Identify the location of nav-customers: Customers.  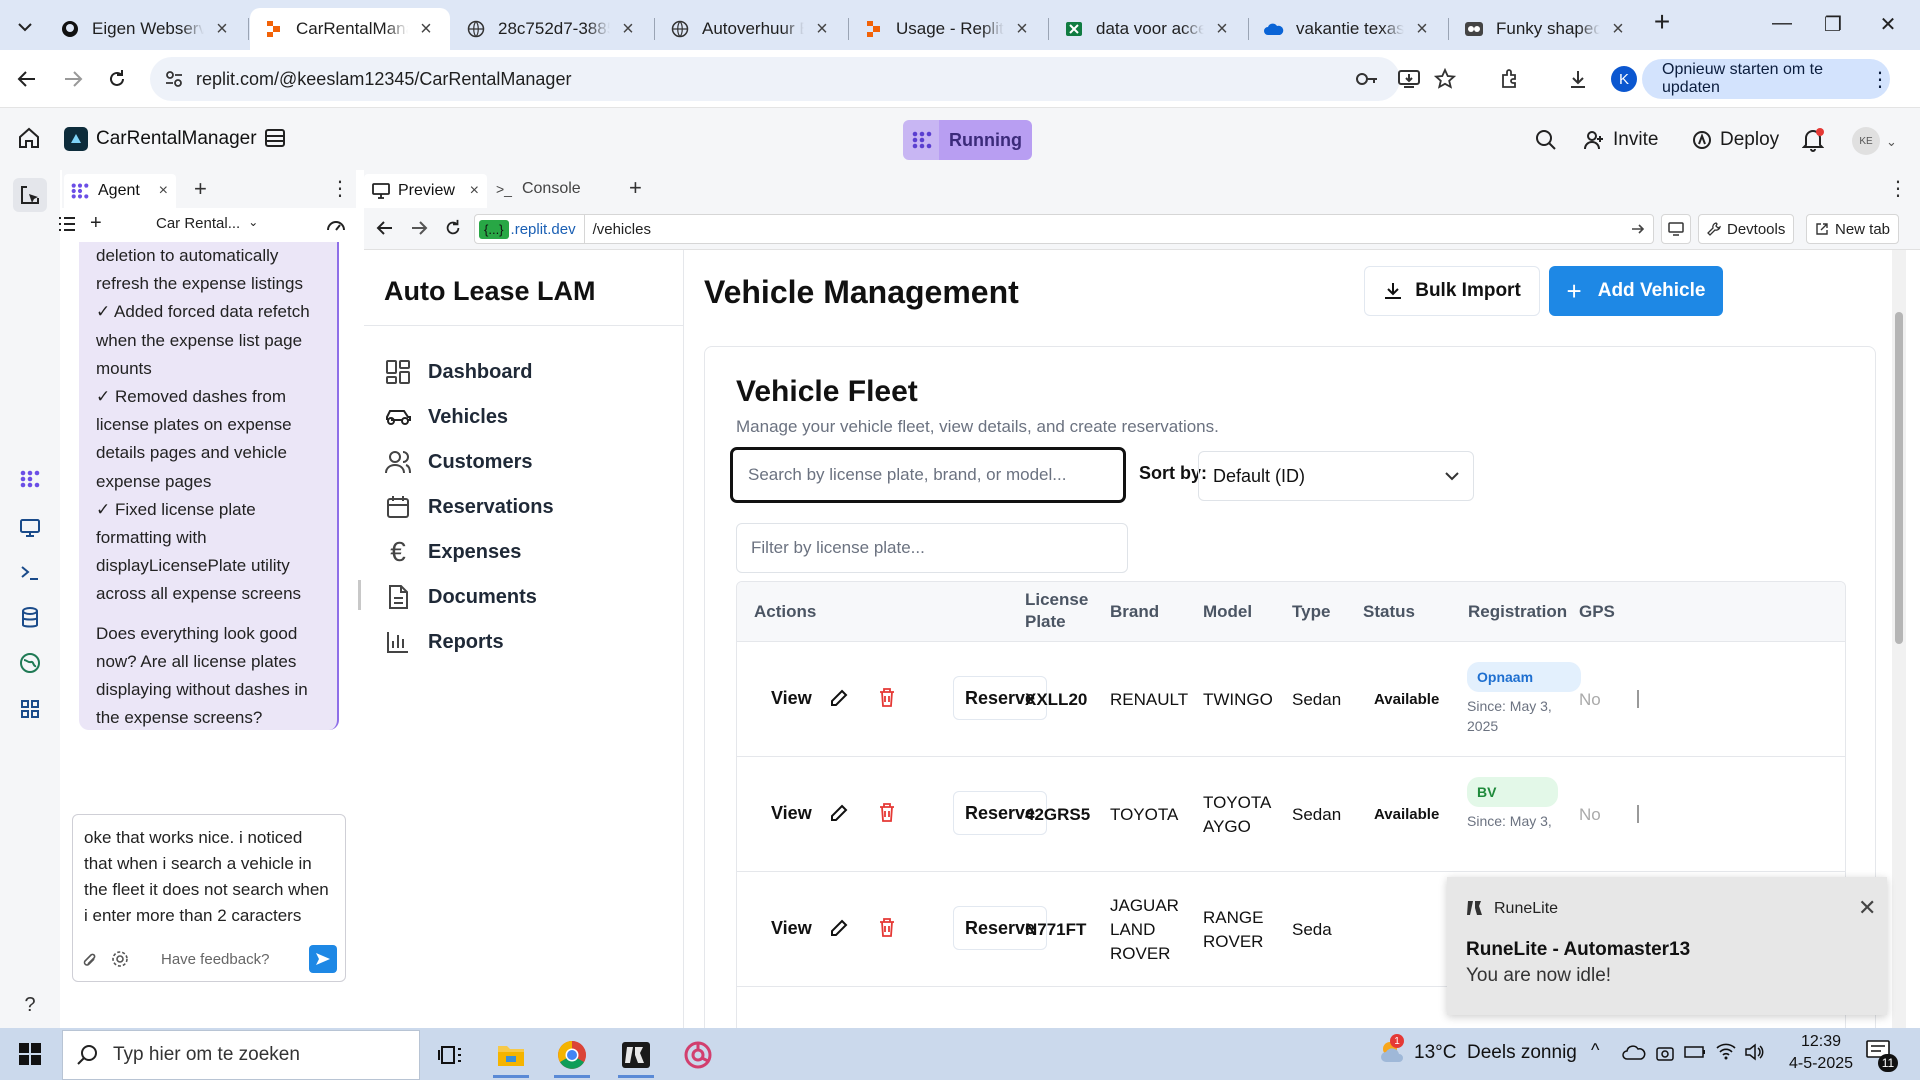
(458, 462).